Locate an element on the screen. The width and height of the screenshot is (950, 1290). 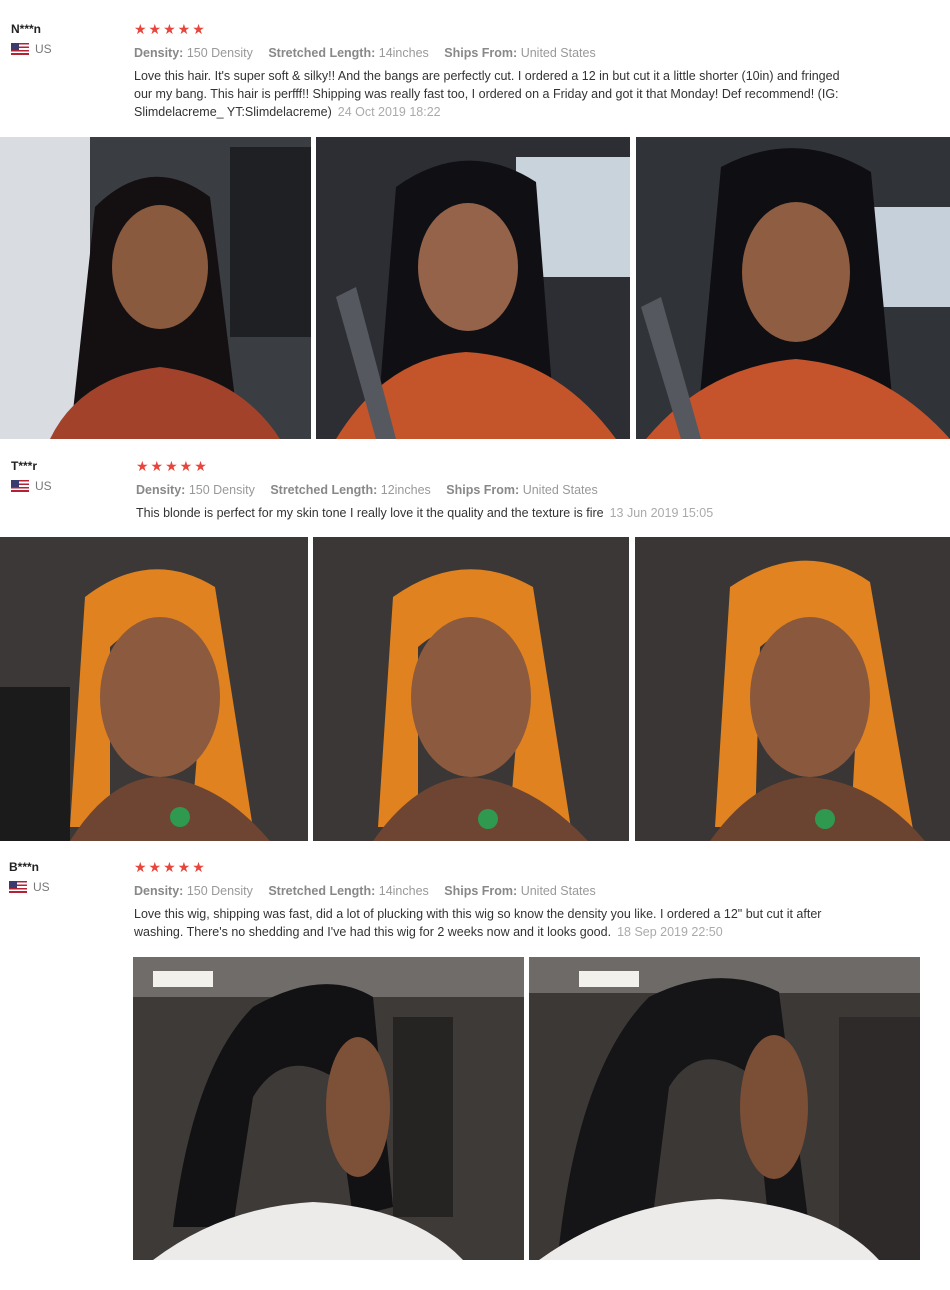
reviewer-name: B***n is located at coordinates (24, 867).